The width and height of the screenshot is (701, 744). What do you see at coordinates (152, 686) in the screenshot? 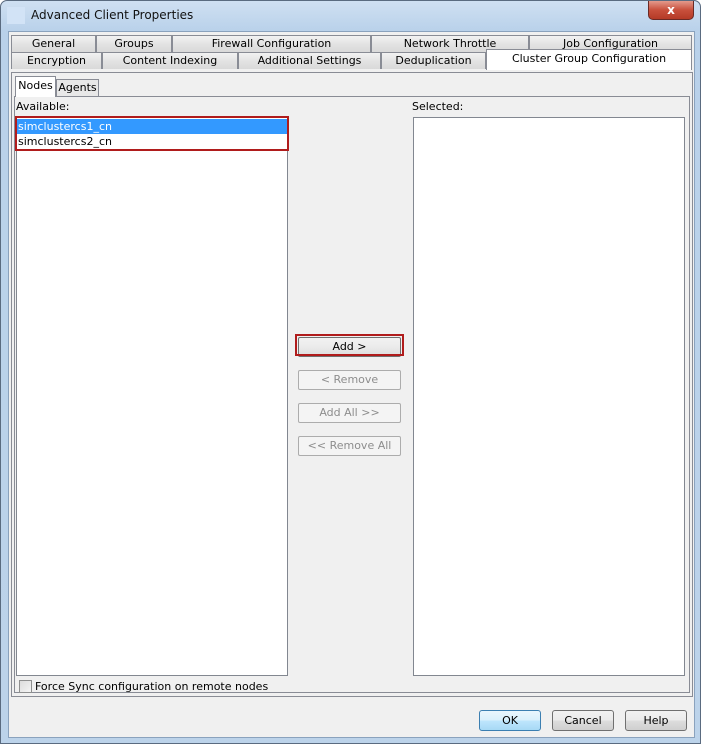
I see `force-sync-label: Force Sync configuration on remote nodes` at bounding box center [152, 686].